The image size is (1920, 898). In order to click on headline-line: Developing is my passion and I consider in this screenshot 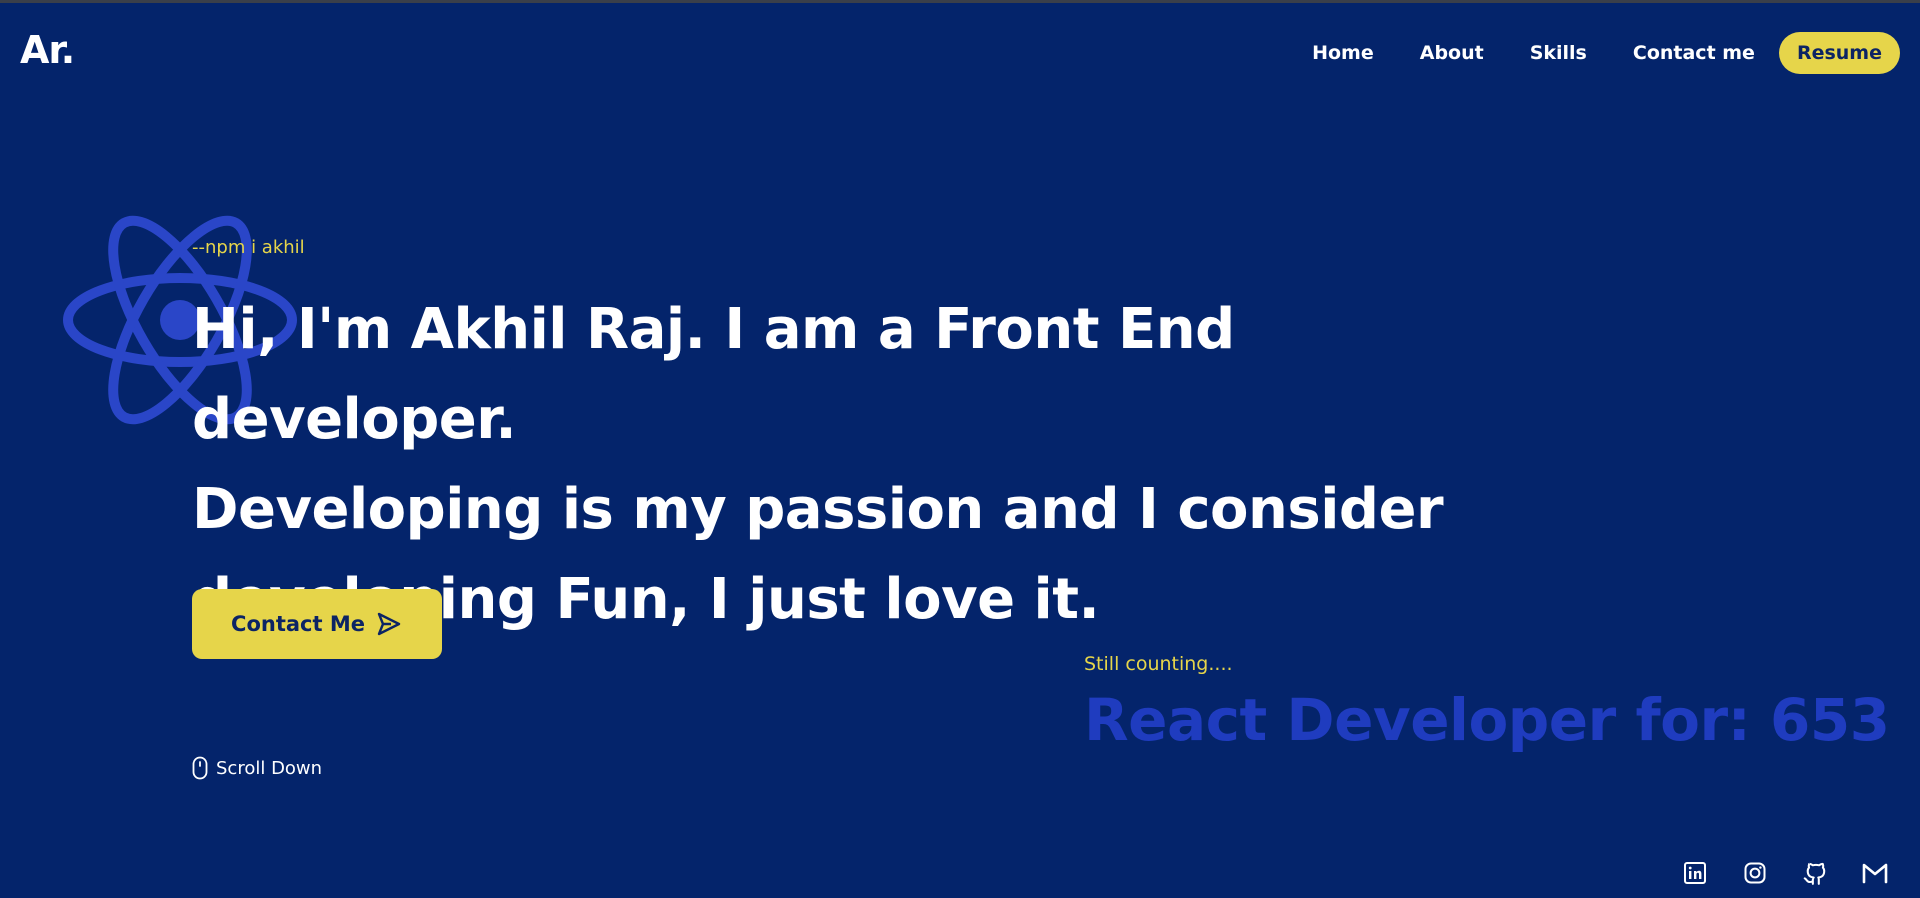, I will do `click(818, 509)`.